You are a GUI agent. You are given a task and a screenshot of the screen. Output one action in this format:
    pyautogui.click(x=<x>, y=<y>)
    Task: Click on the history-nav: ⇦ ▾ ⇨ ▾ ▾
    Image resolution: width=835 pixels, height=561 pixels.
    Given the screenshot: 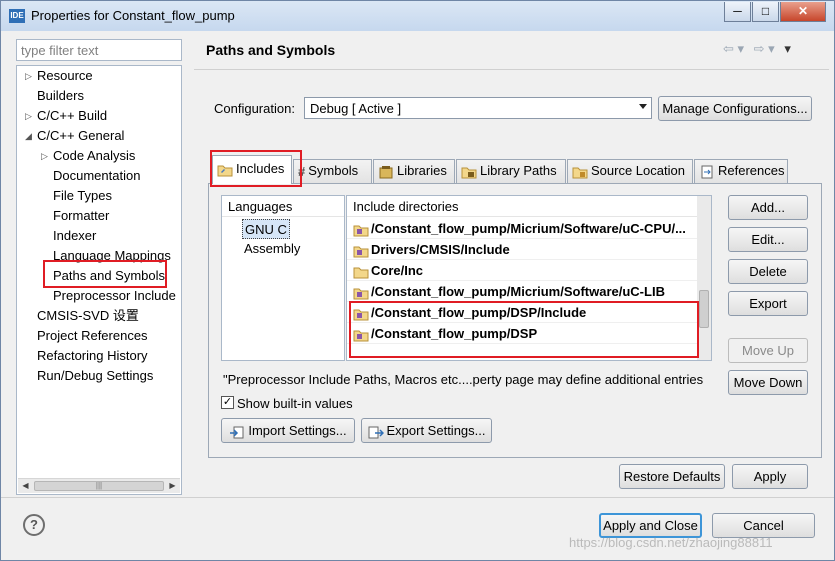 What is the action you would take?
    pyautogui.click(x=757, y=49)
    